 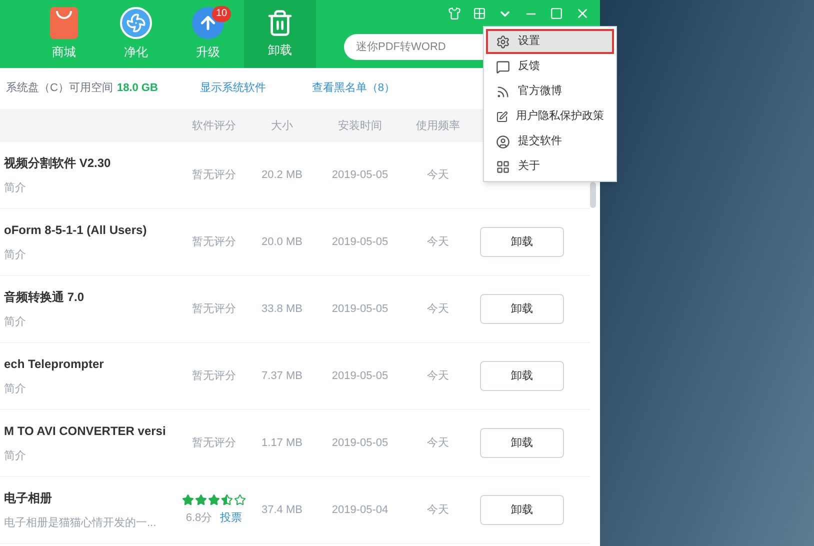 What do you see at coordinates (550, 91) in the screenshot?
I see `menu-item: 官方微博` at bounding box center [550, 91].